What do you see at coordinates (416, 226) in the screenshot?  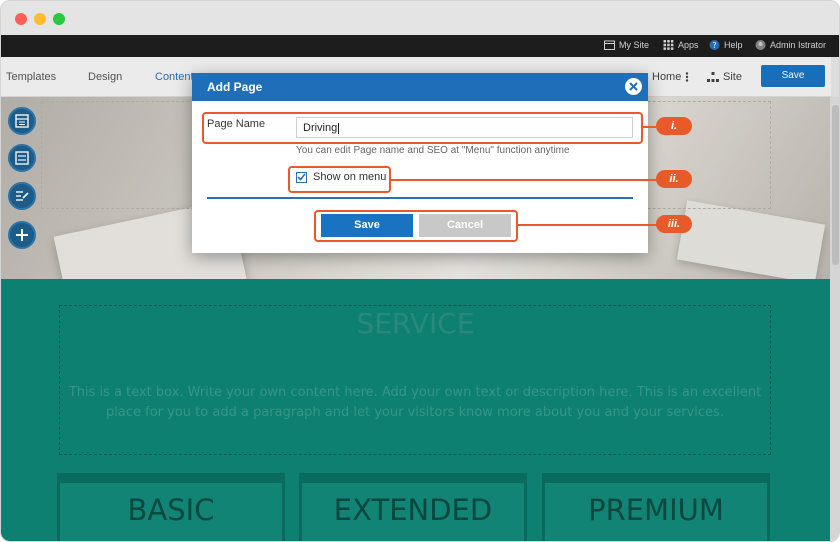 I see `callout-frame-buttons` at bounding box center [416, 226].